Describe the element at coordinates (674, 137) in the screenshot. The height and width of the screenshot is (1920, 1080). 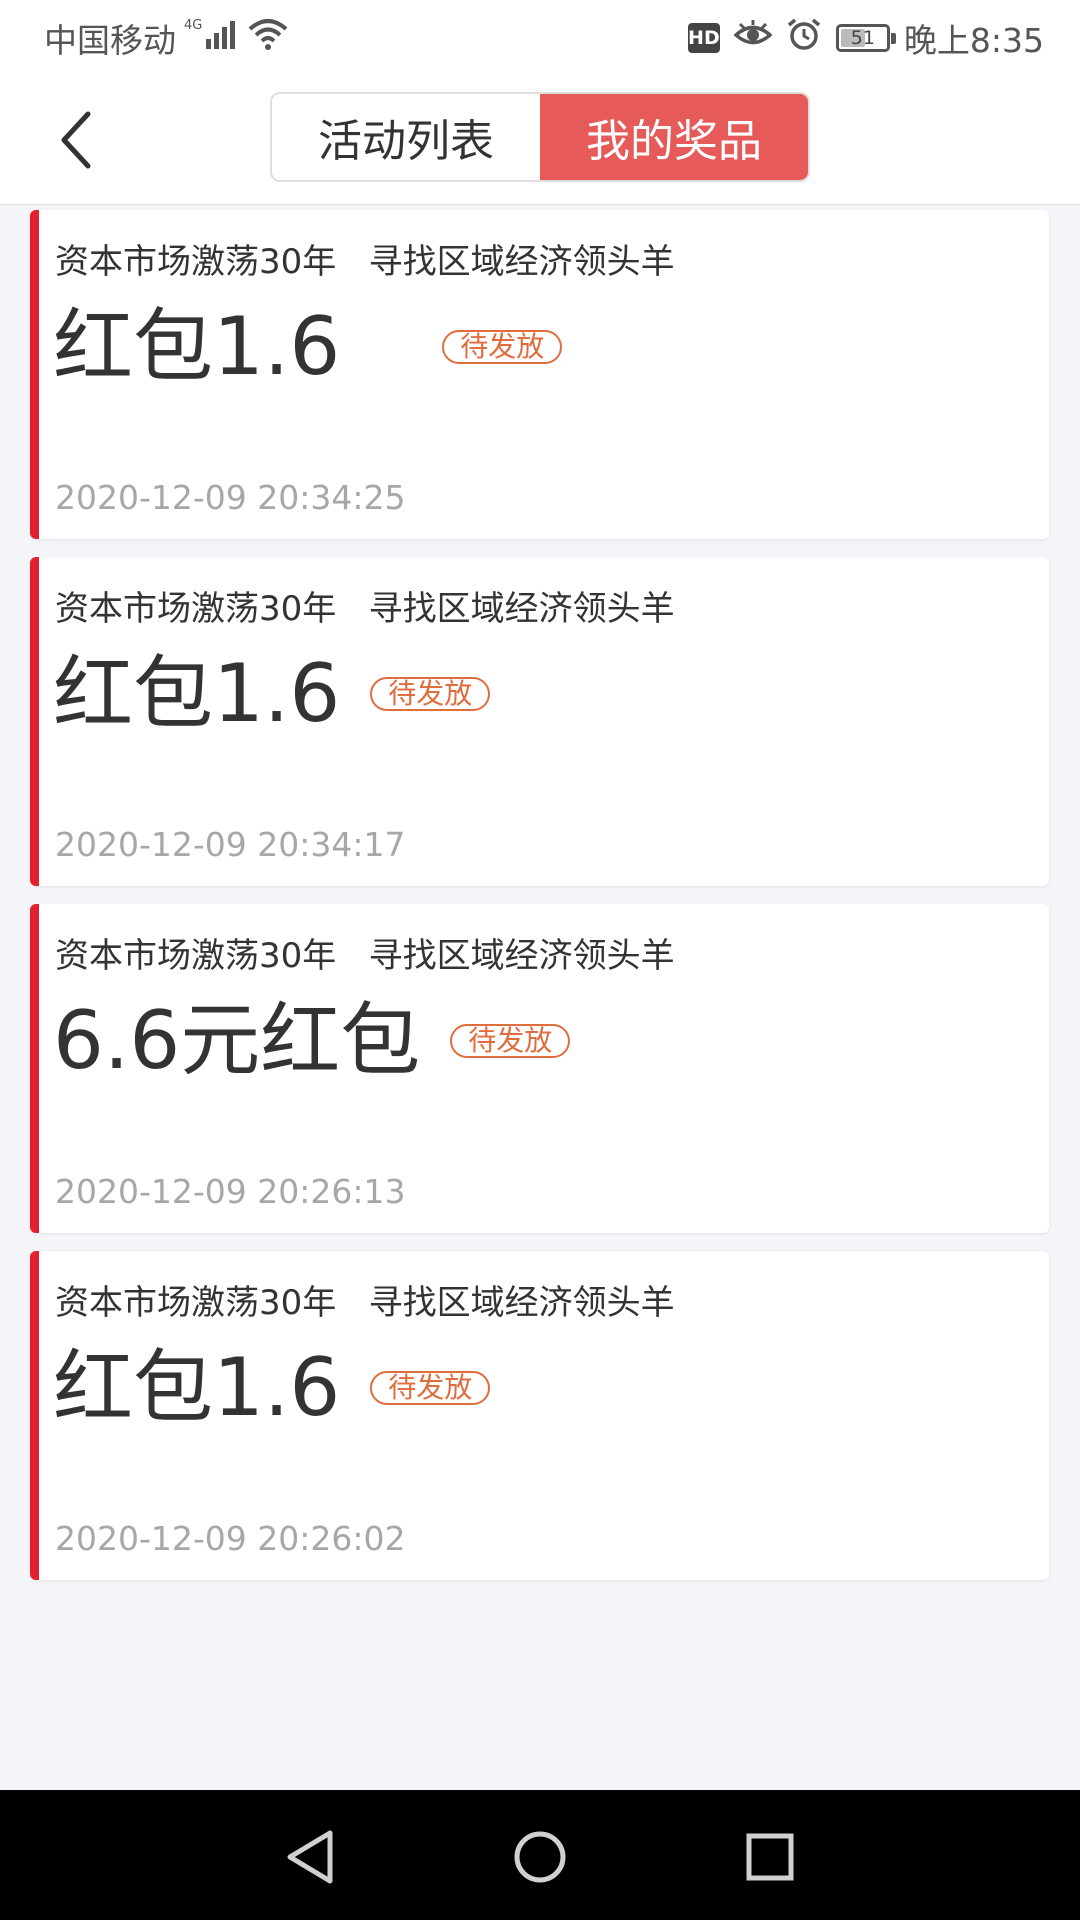
I see `tab-my-prizes: 我的奖品` at that location.